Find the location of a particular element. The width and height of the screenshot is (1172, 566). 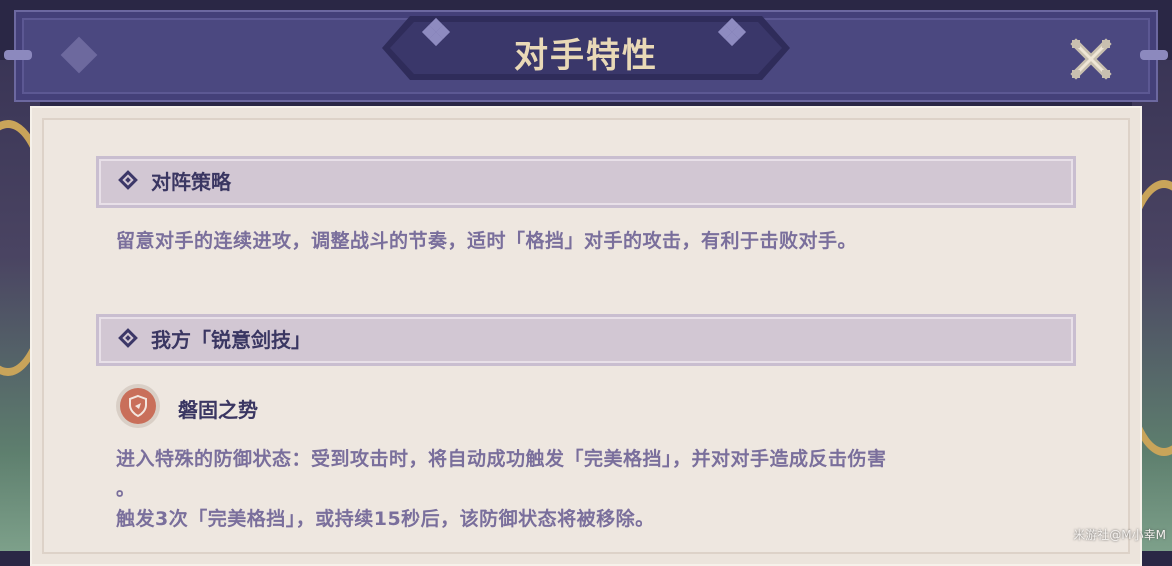

section-heading-label: 对阵策略 is located at coordinates (191, 182).